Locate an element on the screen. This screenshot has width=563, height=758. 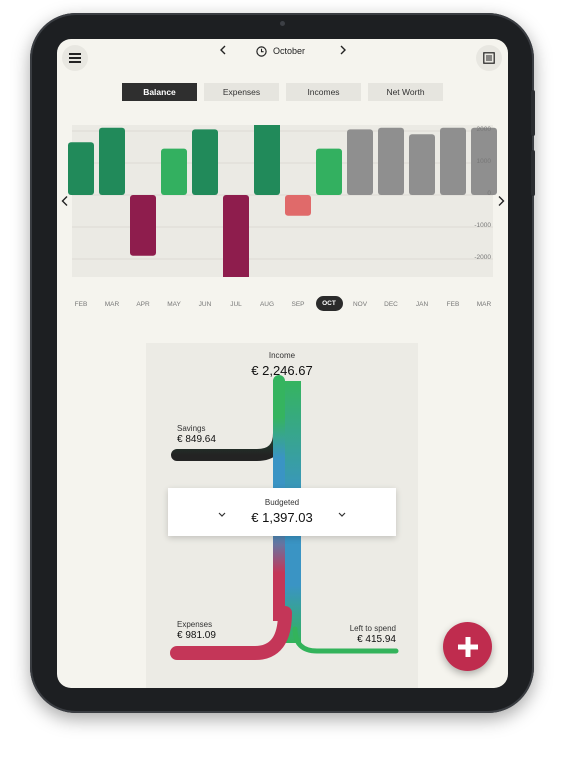
month-selector: October is located at coordinates (301, 51).